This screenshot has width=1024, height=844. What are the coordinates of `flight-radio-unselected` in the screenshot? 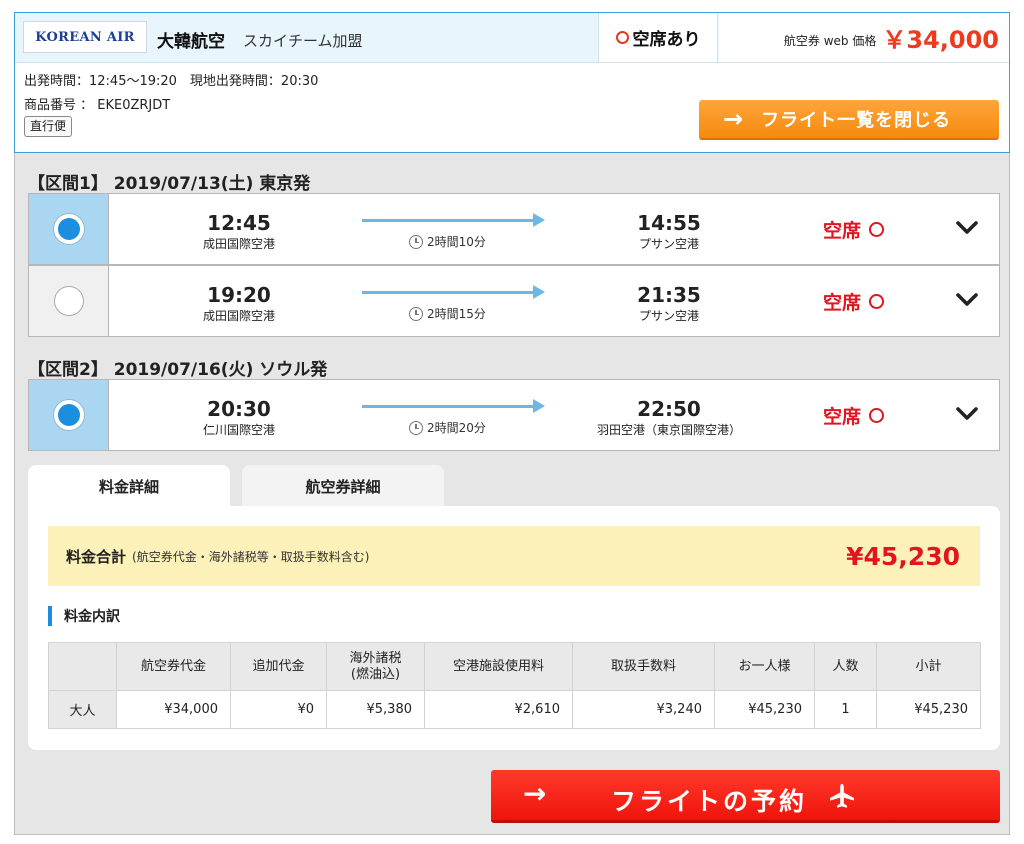 It's located at (68, 301).